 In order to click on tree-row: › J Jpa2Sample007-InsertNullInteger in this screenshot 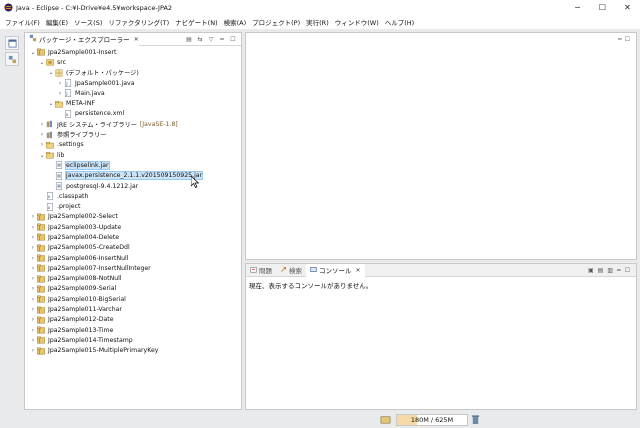, I will do `click(133, 268)`.